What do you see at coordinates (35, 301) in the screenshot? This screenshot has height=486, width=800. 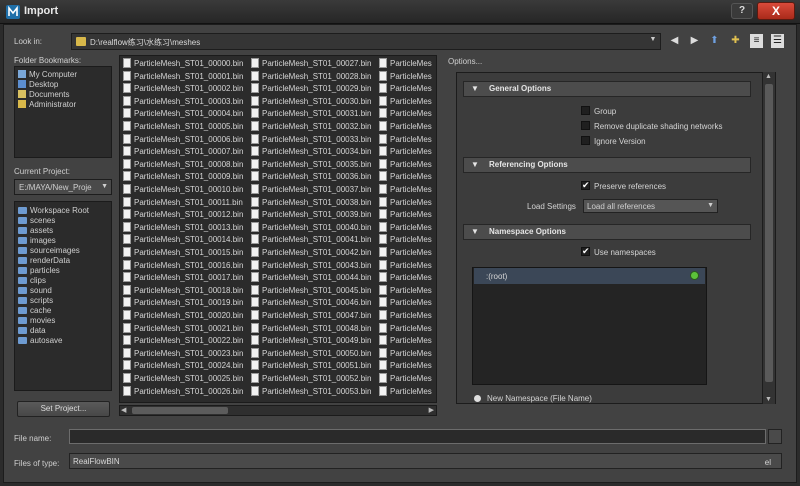 I see `tree-item: scripts` at bounding box center [35, 301].